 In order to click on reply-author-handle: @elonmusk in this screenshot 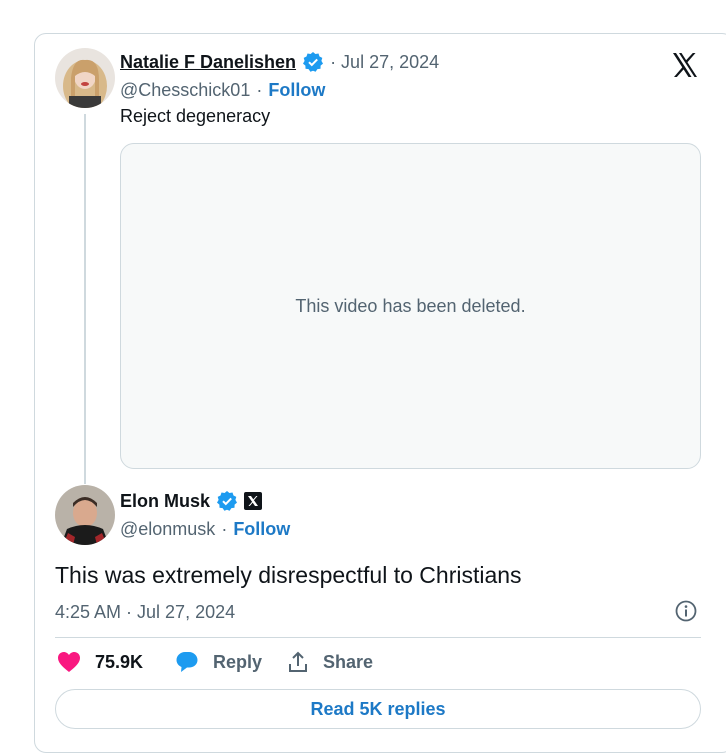, I will do `click(167, 529)`.